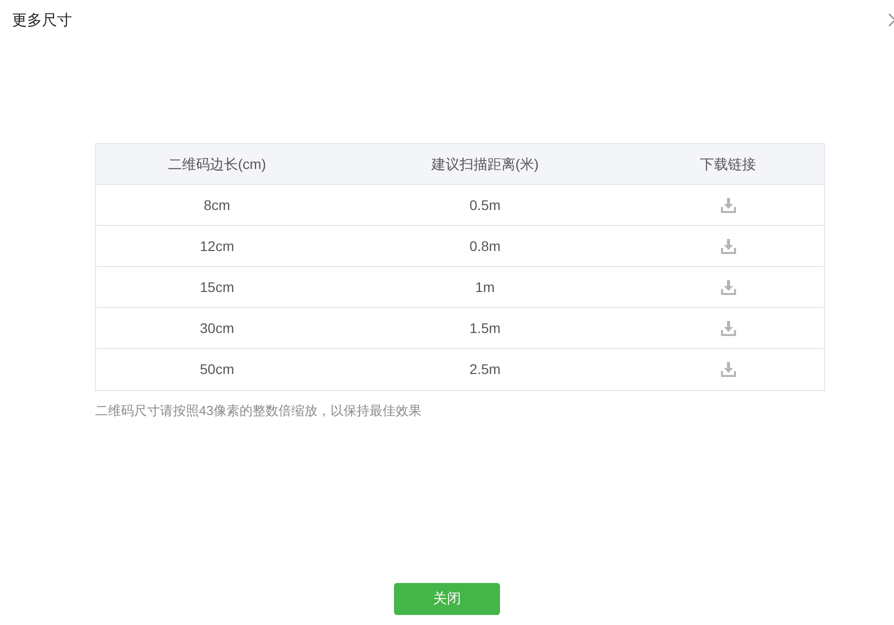 This screenshot has height=625, width=894. I want to click on table-cell-text: 15cm, so click(217, 287).